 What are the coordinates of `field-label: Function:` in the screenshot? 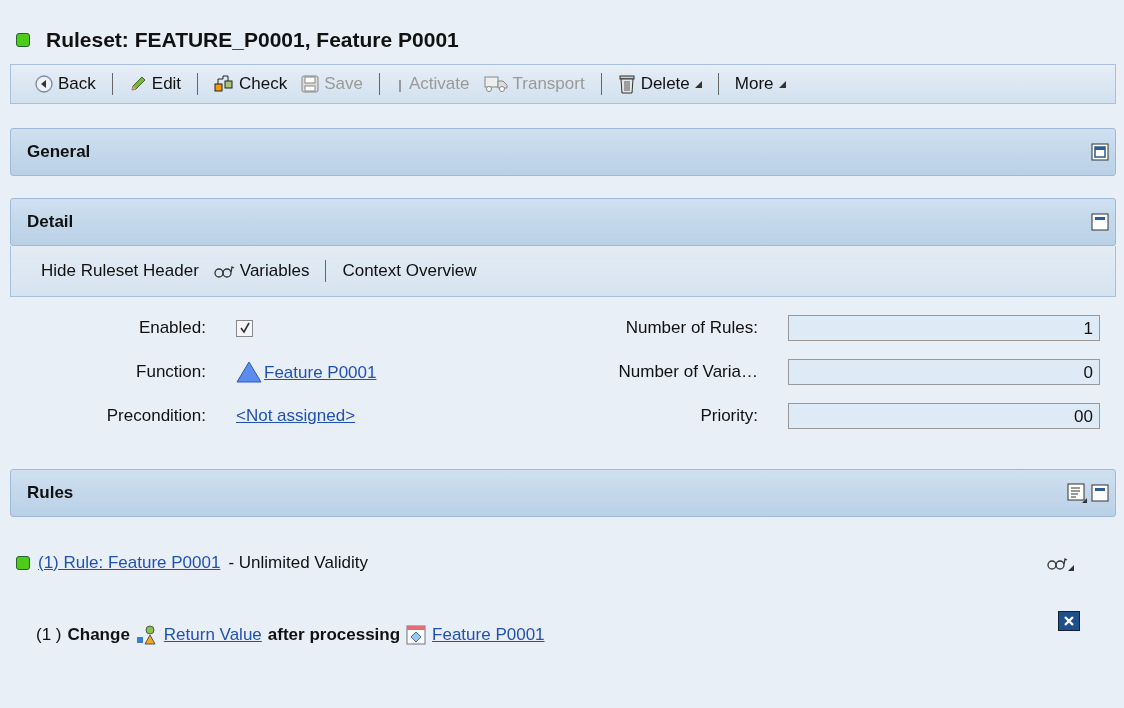 It's located at (170, 372).